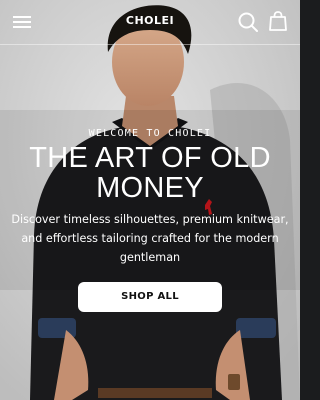 The image size is (320, 400). Describe the element at coordinates (150, 173) in the screenshot. I see `hero-title: THE ART OF OLD MONEY` at that location.